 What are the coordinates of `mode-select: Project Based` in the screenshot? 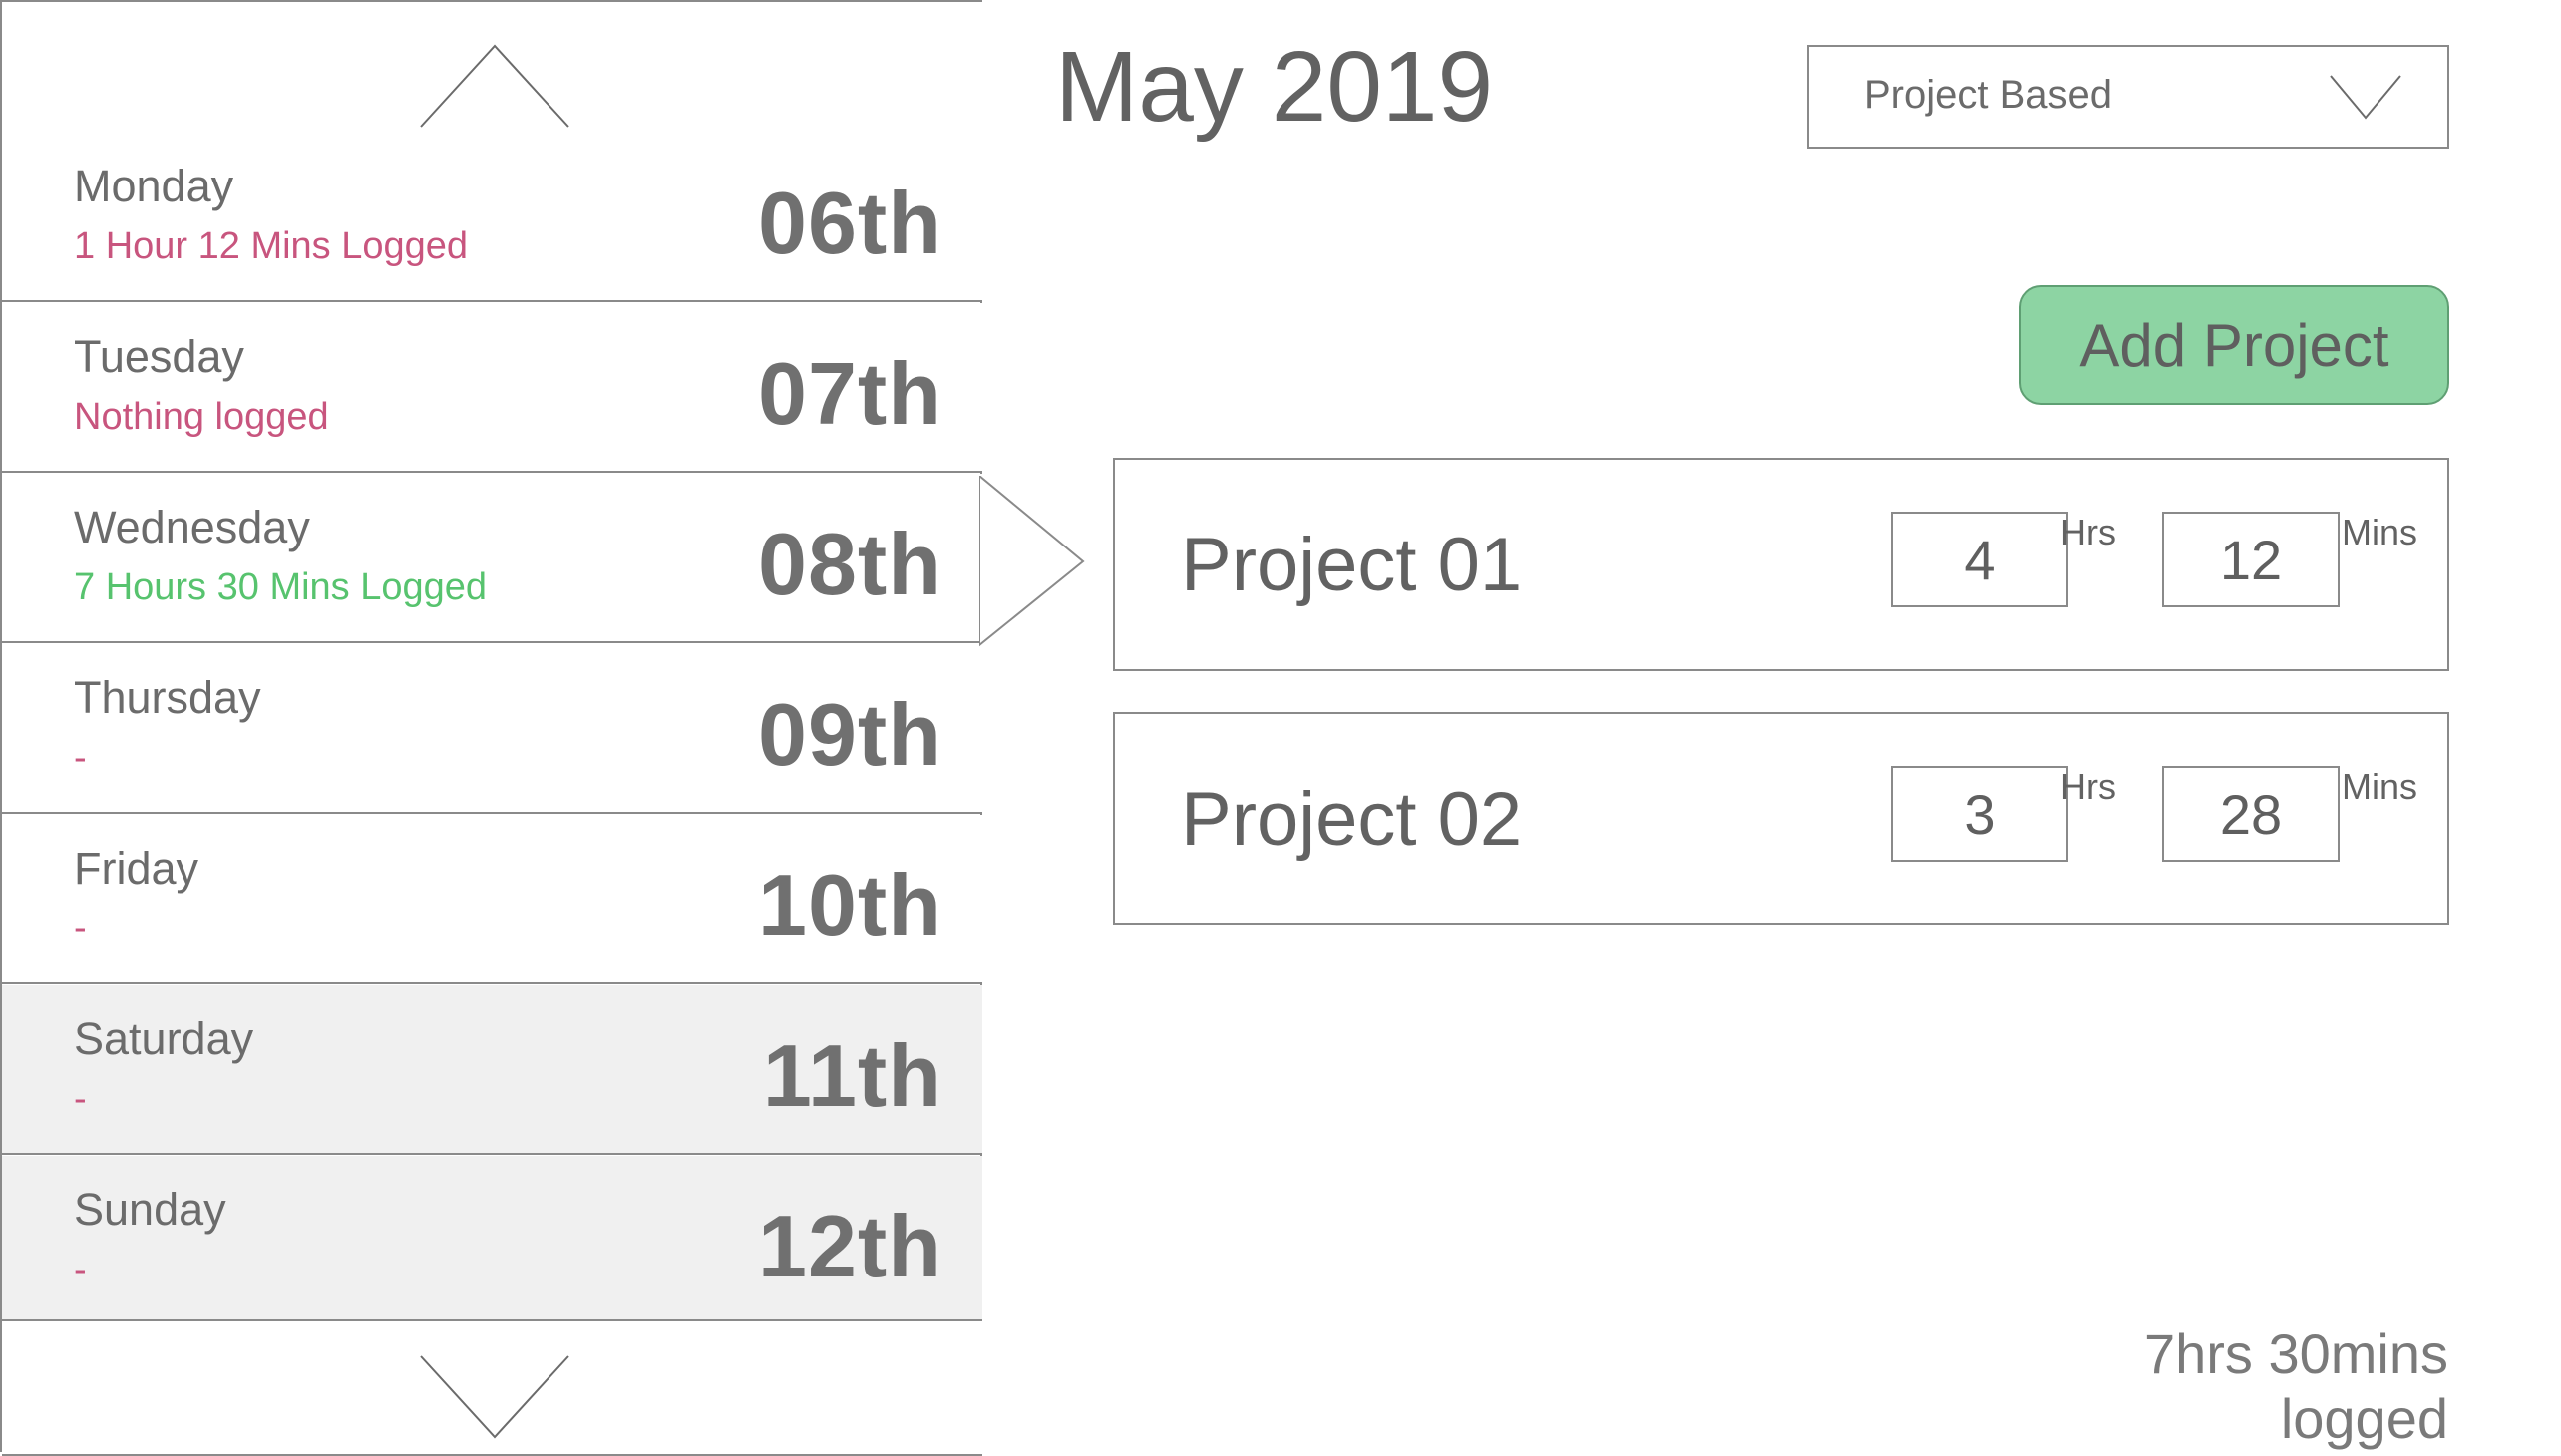 It's located at (2128, 97).